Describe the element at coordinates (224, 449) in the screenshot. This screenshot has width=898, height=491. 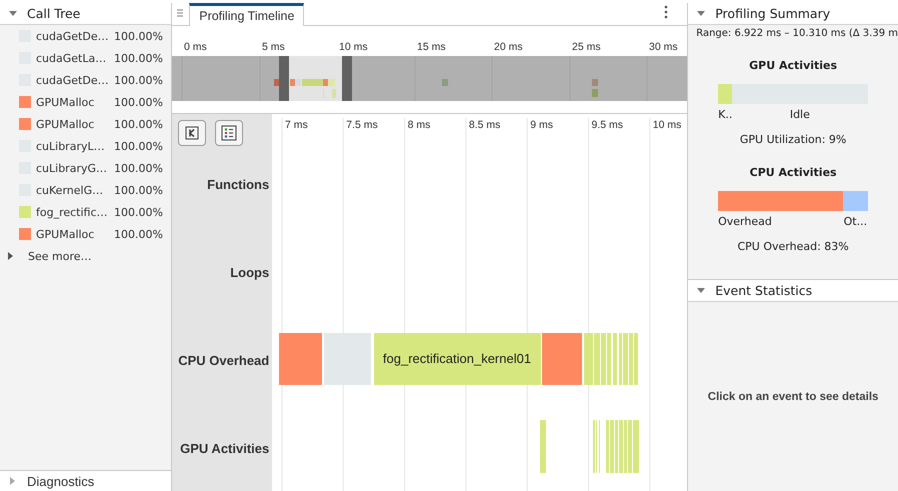
I see `track-label: GPU Activities` at that location.